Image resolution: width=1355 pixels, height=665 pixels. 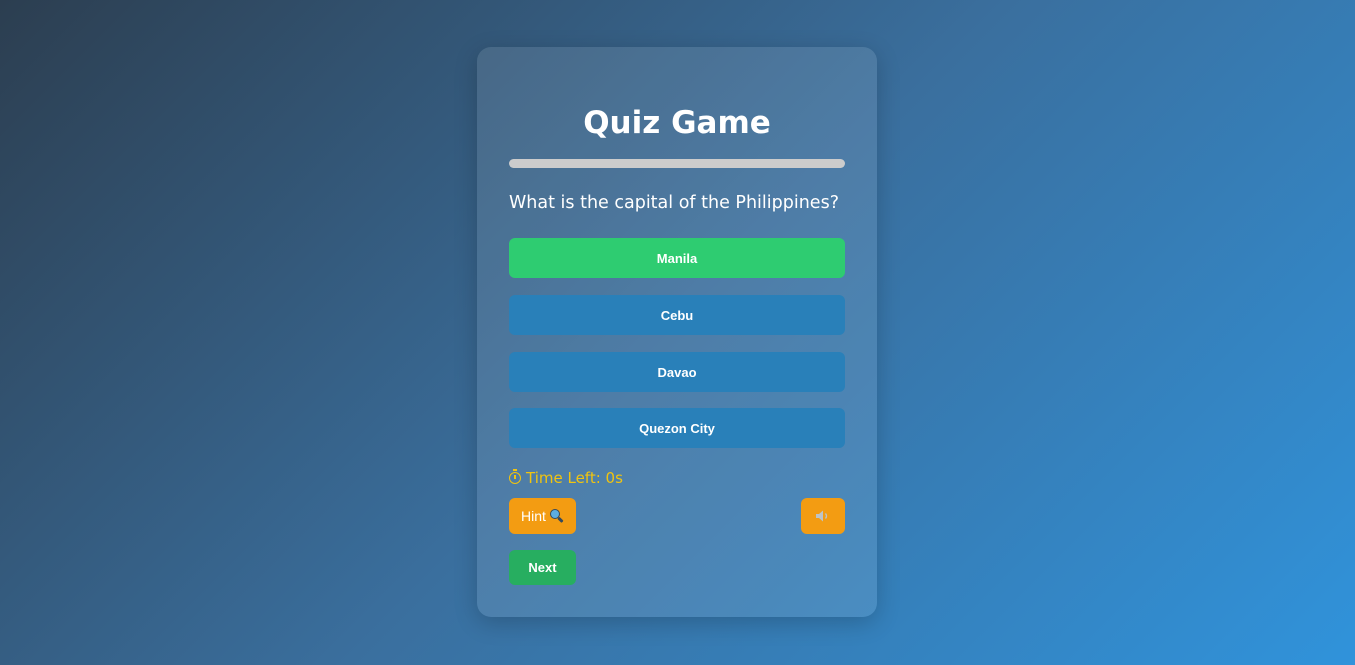 I want to click on timer-label: Time Left: 0s, so click(x=574, y=478).